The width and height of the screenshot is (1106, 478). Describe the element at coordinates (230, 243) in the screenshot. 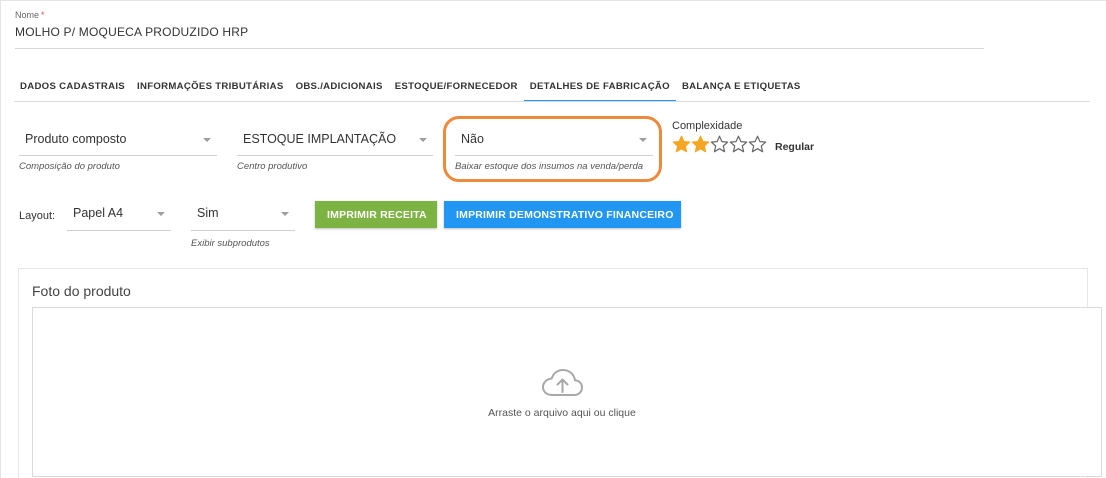

I see `exibir-subprodutos-hint: Exibir subprodutos` at that location.